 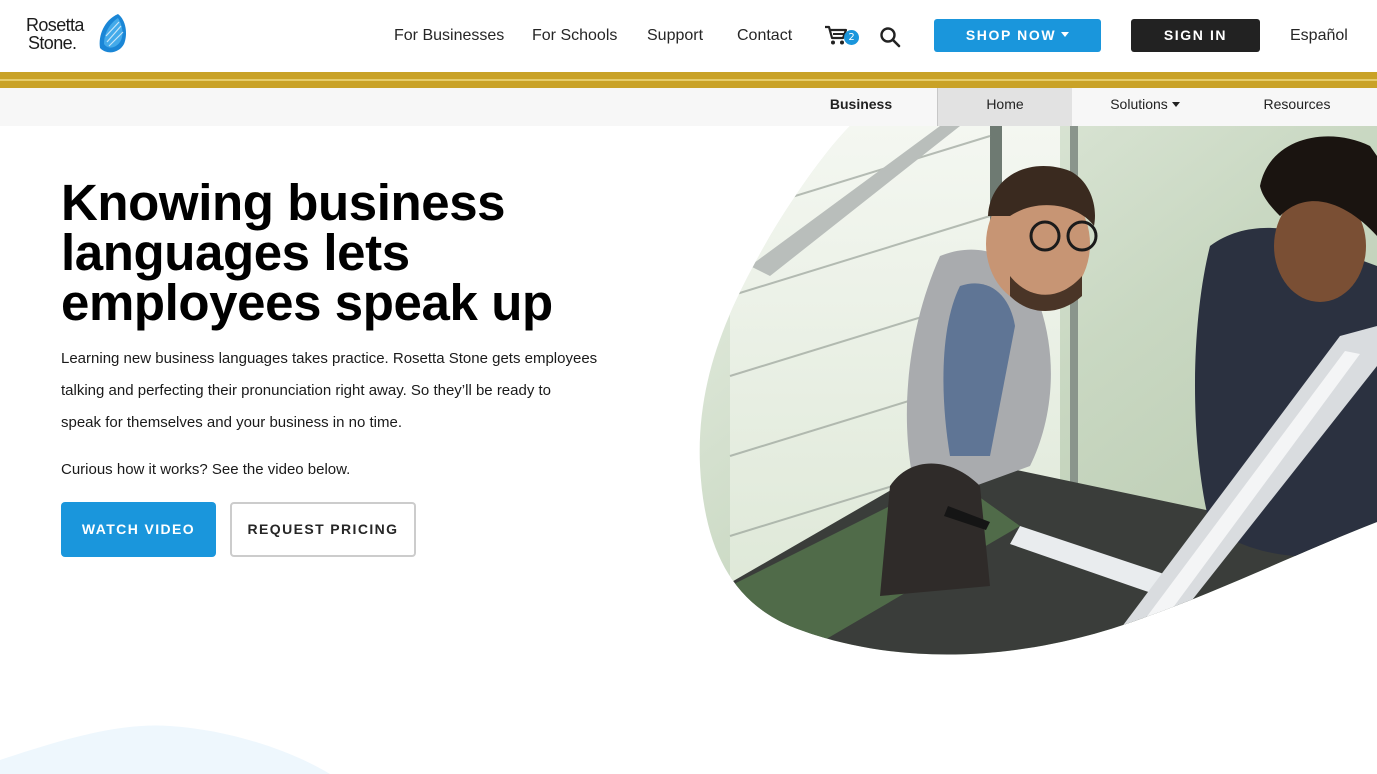 What do you see at coordinates (861, 107) in the screenshot?
I see `subnav-section-business: Business` at bounding box center [861, 107].